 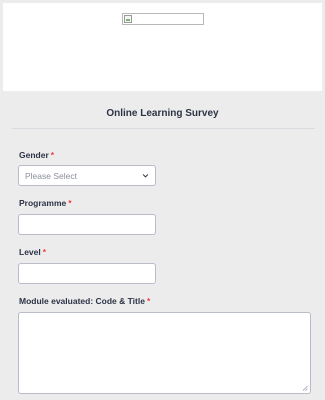 What do you see at coordinates (43, 203) in the screenshot?
I see `programme-label-text: Programme` at bounding box center [43, 203].